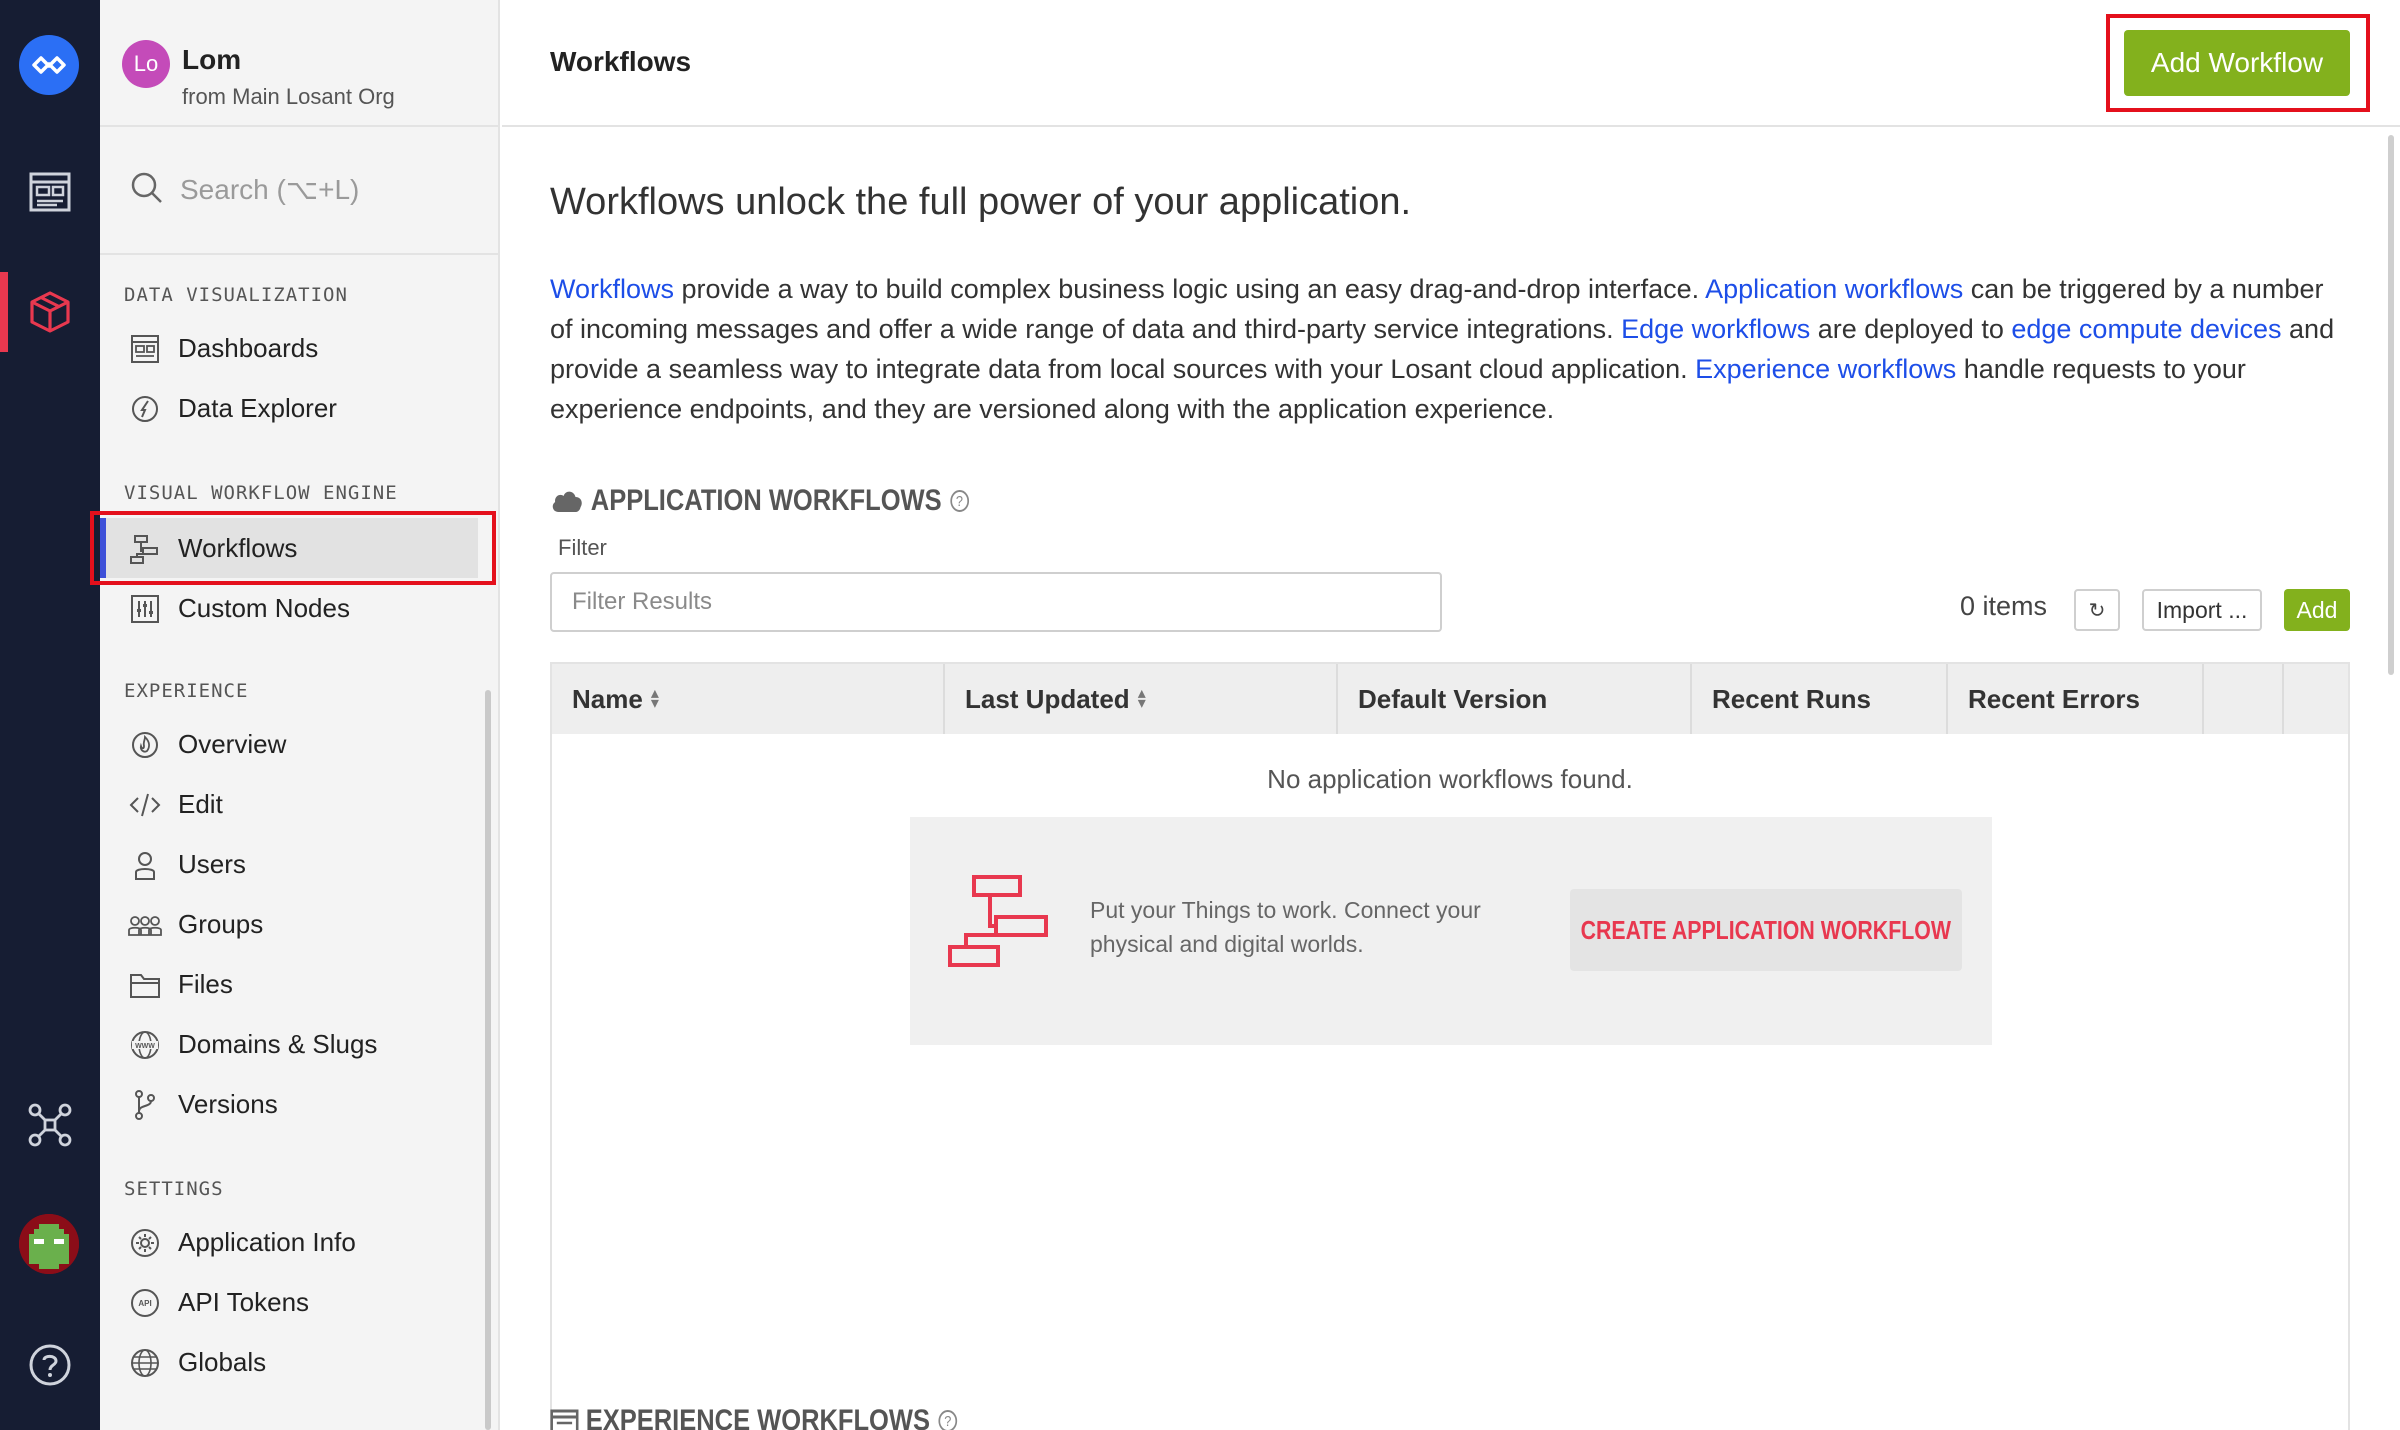  Describe the element at coordinates (244, 1302) in the screenshot. I see `sidebar-item-label: API Tokens` at that location.